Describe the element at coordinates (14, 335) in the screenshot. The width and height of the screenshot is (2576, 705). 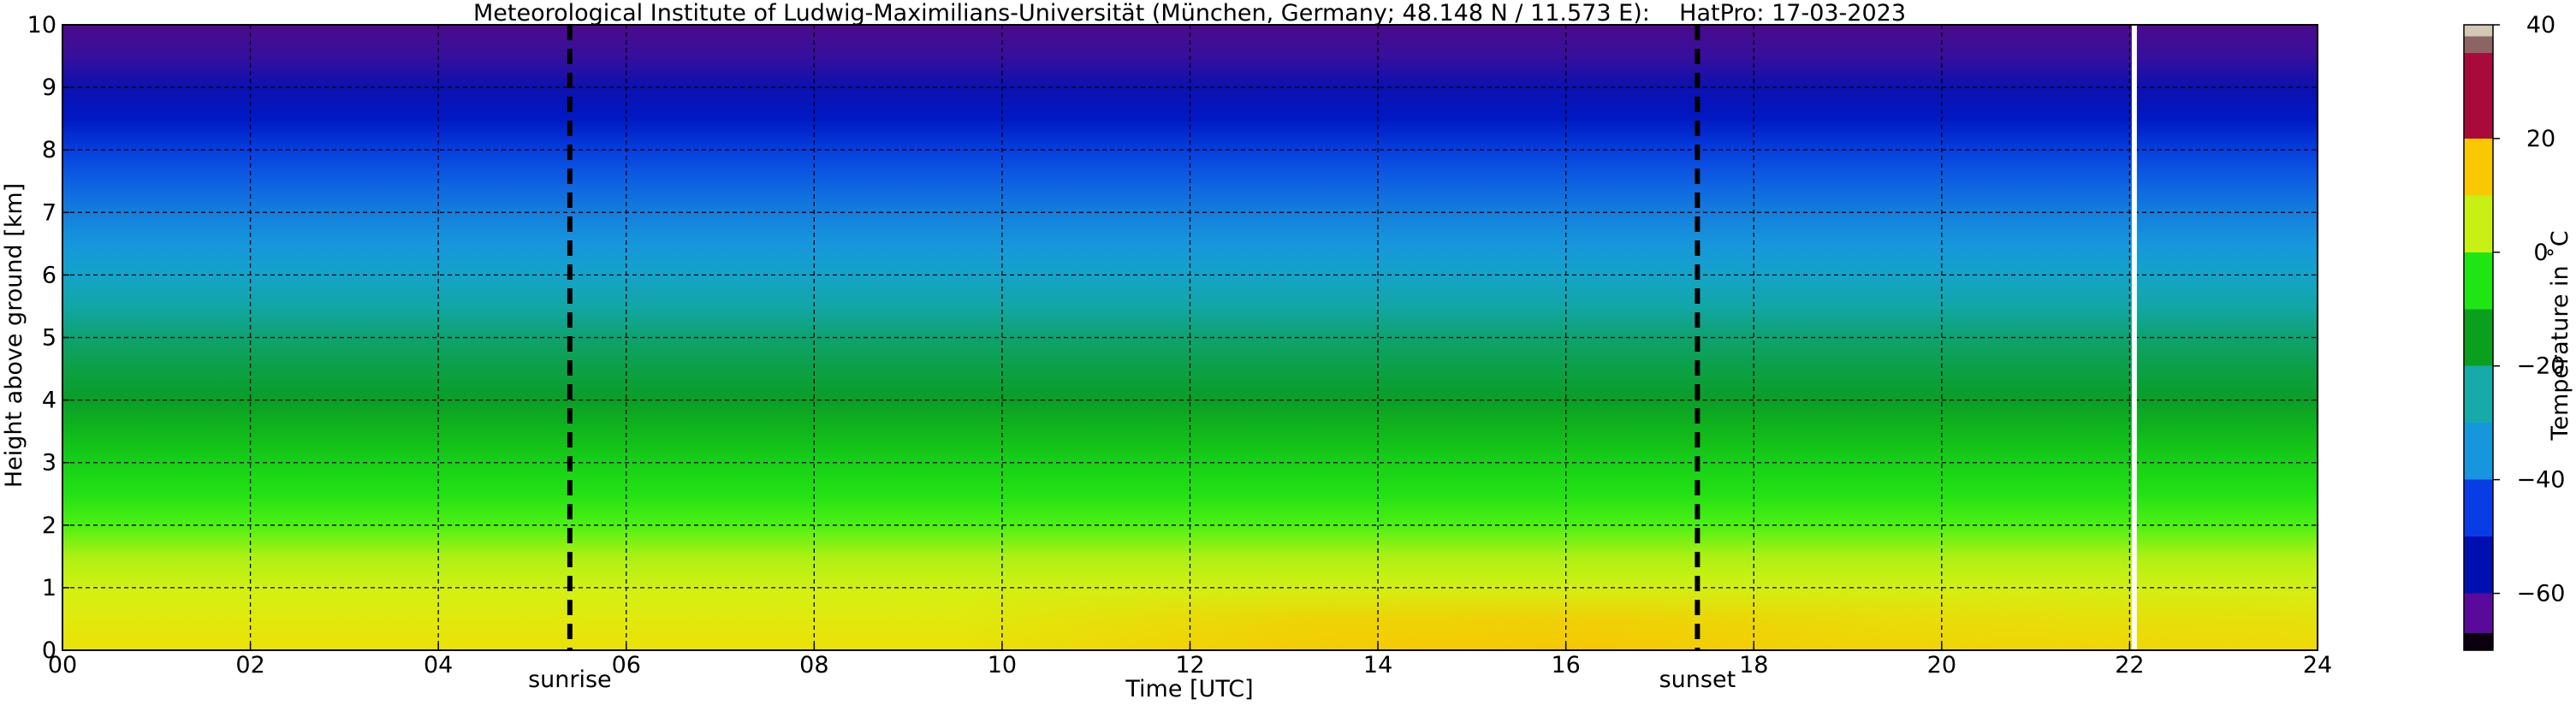
I see `y-axis-label: Height above ground [km]` at that location.